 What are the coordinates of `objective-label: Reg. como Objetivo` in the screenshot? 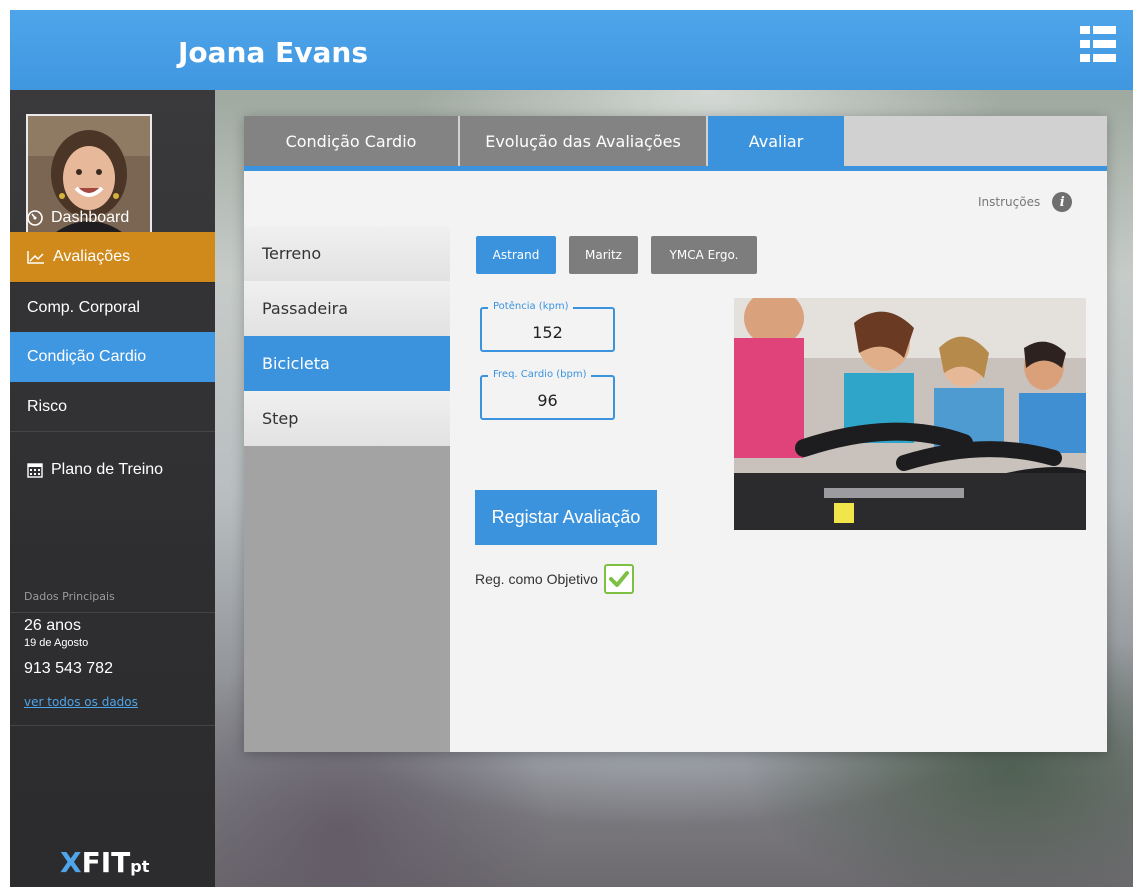 It's located at (536, 579).